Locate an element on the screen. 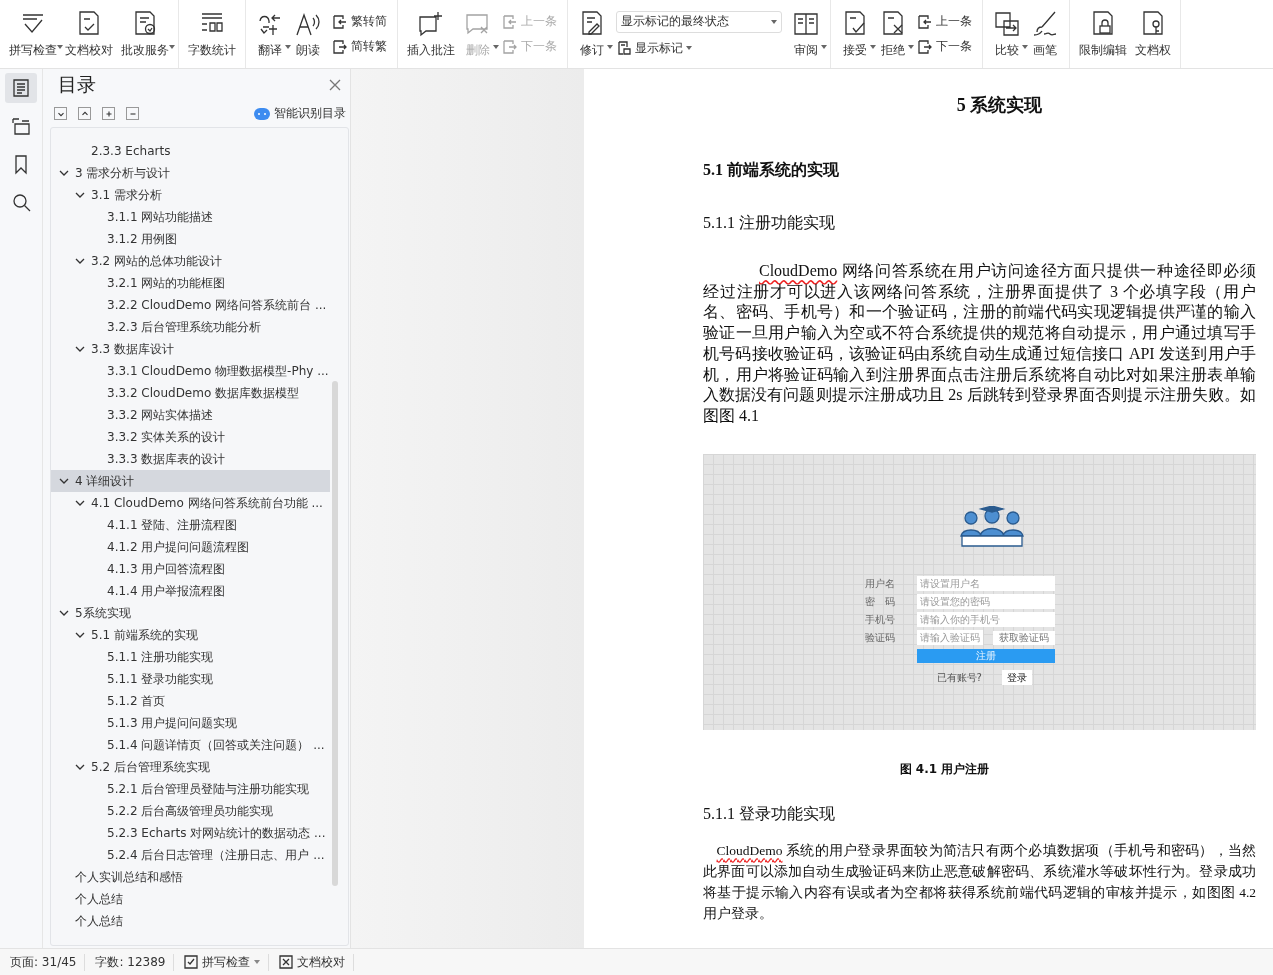 The width and height of the screenshot is (1273, 975). text-field: 请输入验证码 is located at coordinates (949, 638).